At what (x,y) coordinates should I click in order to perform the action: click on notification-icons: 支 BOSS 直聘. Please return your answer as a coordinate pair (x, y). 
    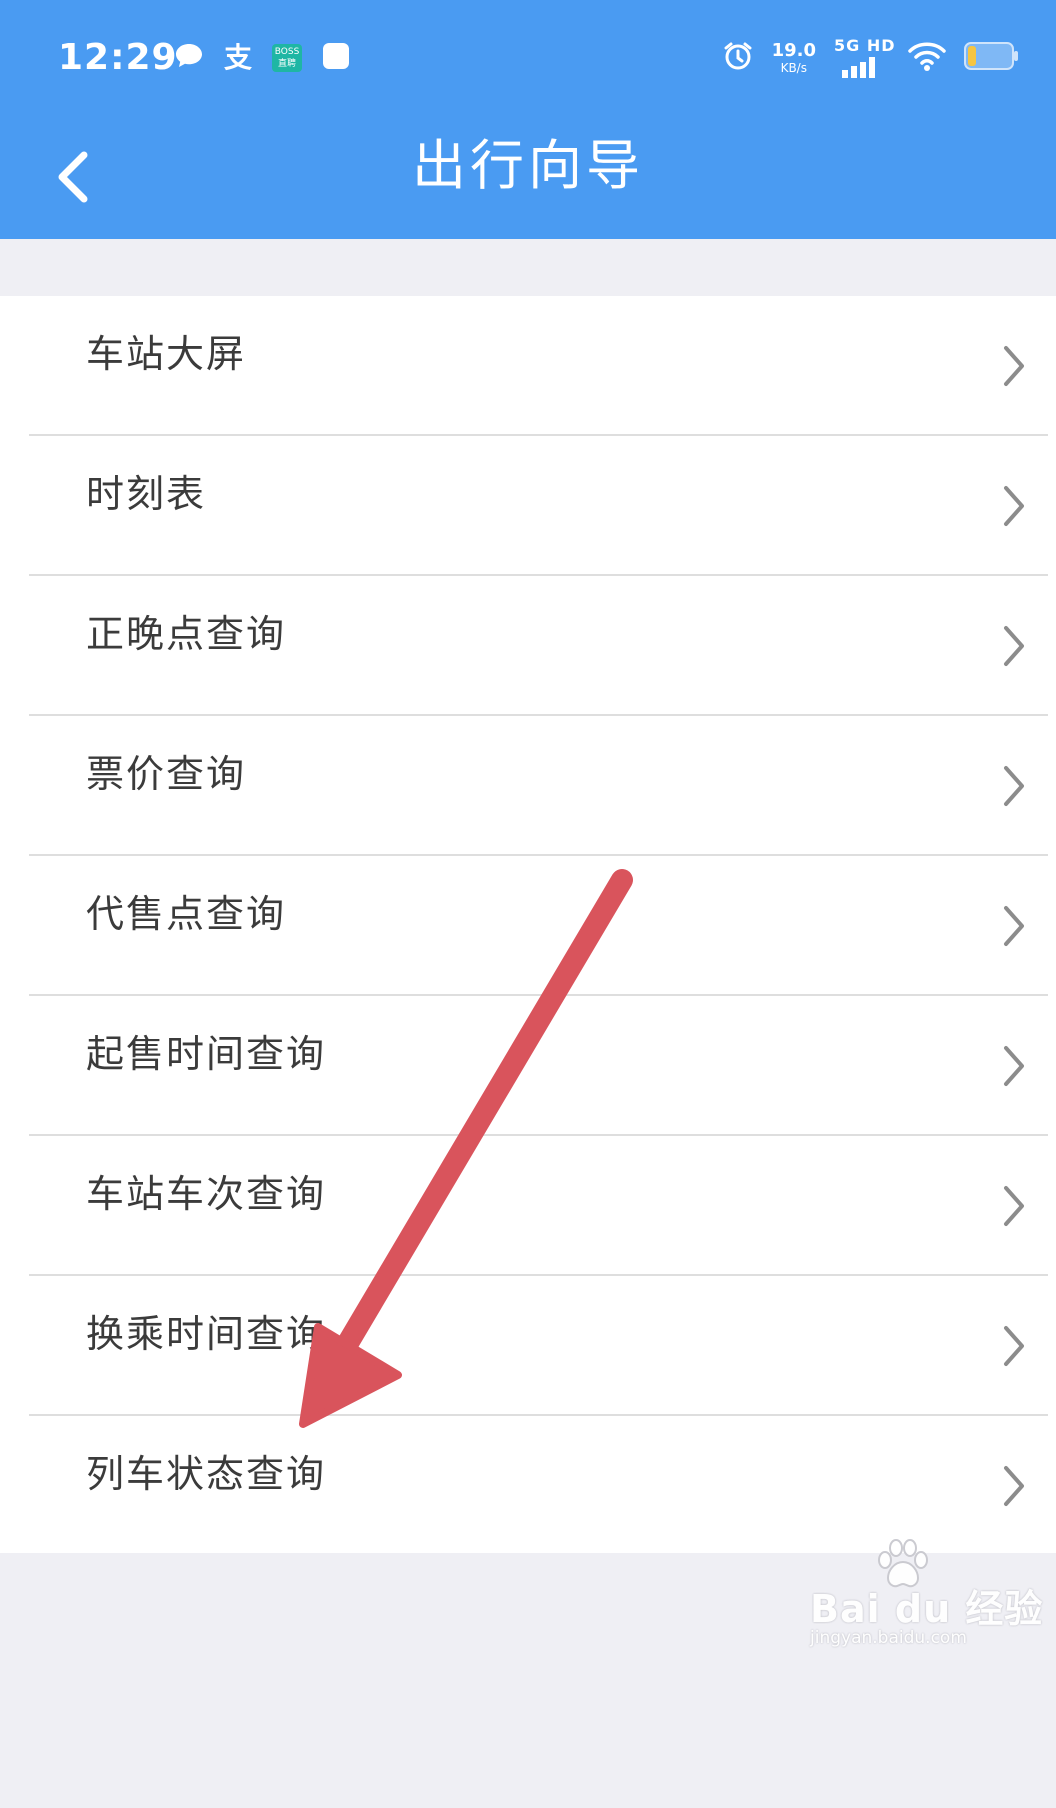
    Looking at the image, I should click on (262, 58).